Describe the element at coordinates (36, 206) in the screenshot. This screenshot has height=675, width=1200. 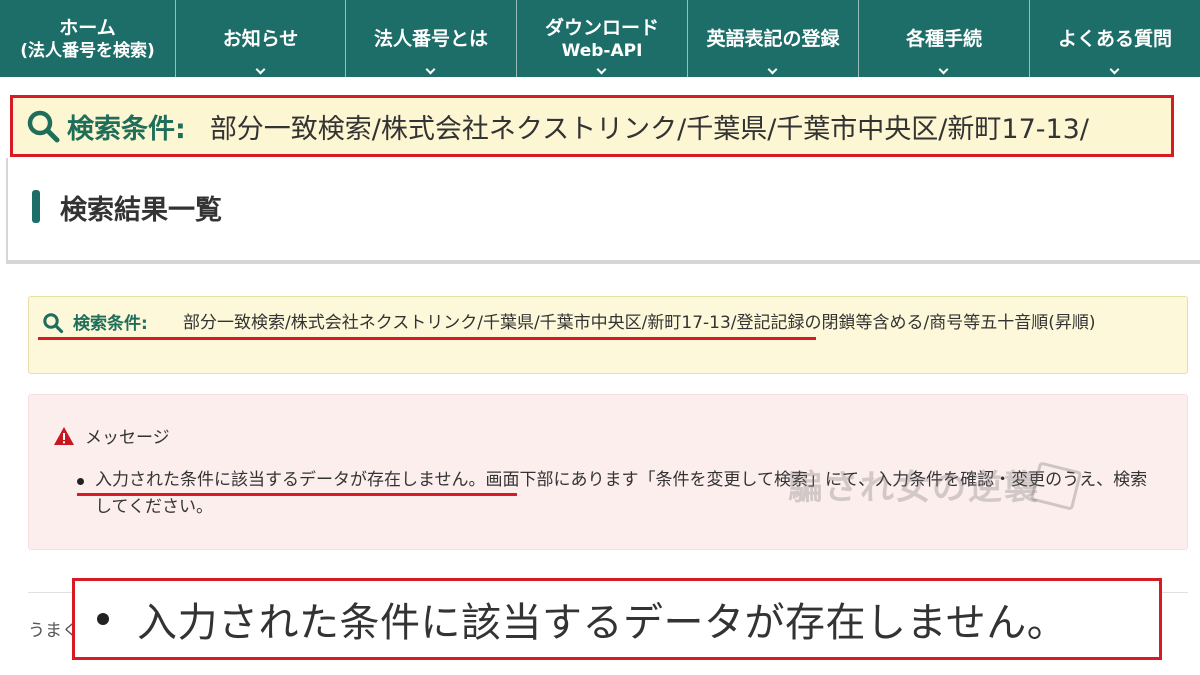
I see `title-accent-bar` at that location.